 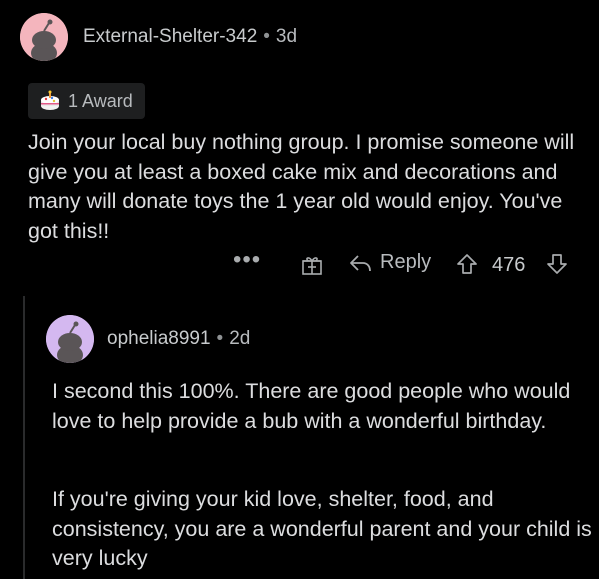 I want to click on comment-meta: External-Shelter-342 • 3d, so click(x=190, y=37).